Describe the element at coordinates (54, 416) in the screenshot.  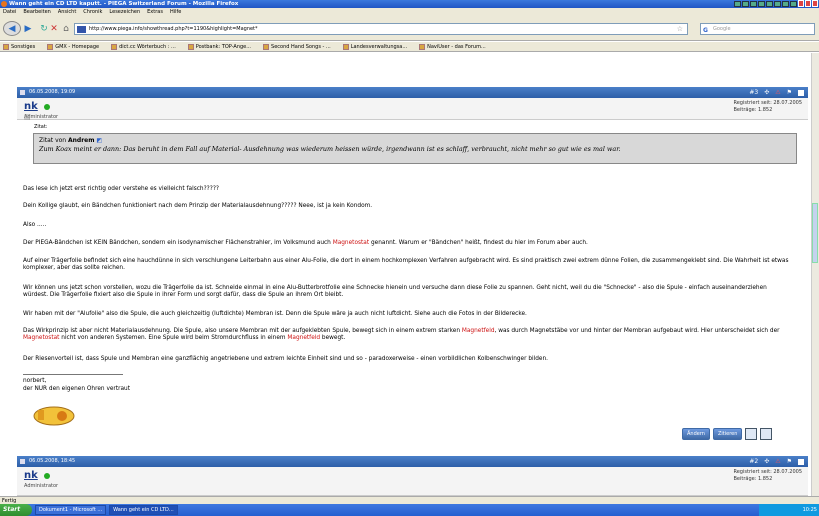
I see `signature-image` at that location.